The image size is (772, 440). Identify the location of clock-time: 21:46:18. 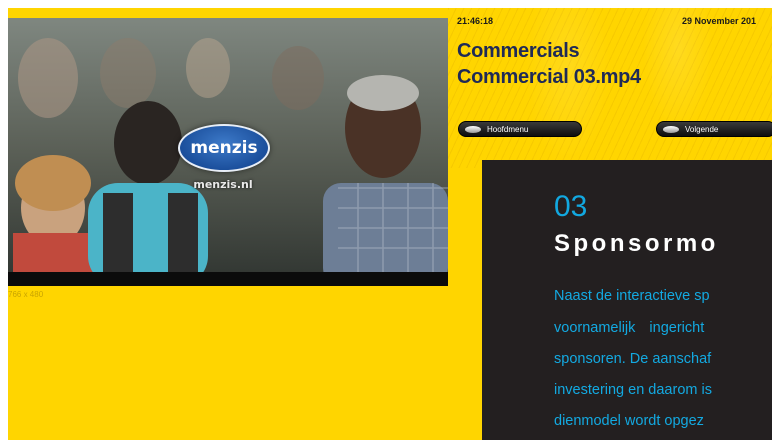
(475, 21).